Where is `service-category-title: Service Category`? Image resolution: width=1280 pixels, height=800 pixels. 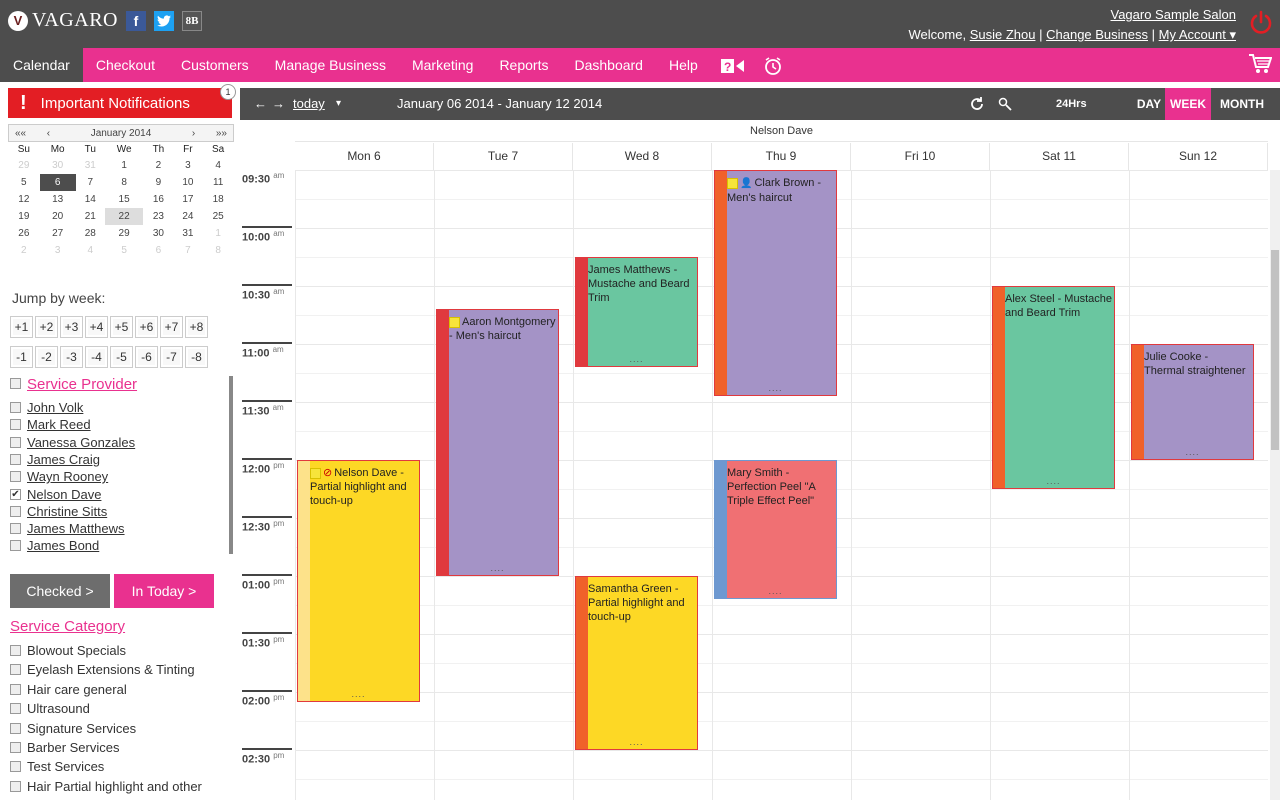
service-category-title: Service Category is located at coordinates (67, 626).